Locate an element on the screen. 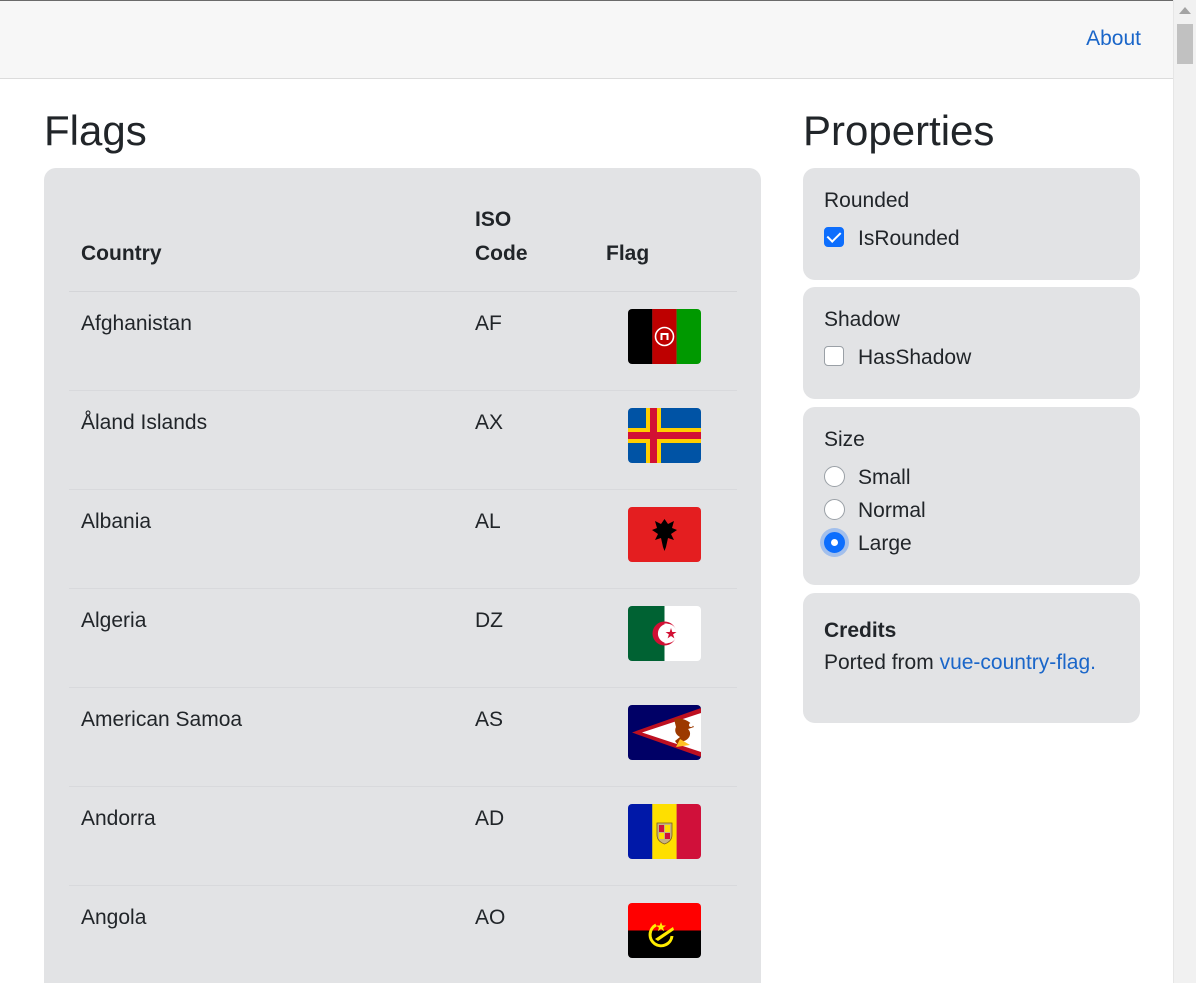 Image resolution: width=1196 pixels, height=983 pixels. flags-heading: Flags is located at coordinates (95, 130).